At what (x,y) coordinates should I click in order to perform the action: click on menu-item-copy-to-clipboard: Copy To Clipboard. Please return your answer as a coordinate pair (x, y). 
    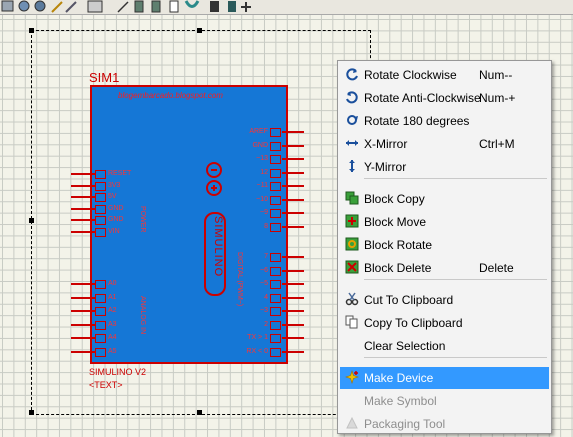
    Looking at the image, I should click on (444, 323).